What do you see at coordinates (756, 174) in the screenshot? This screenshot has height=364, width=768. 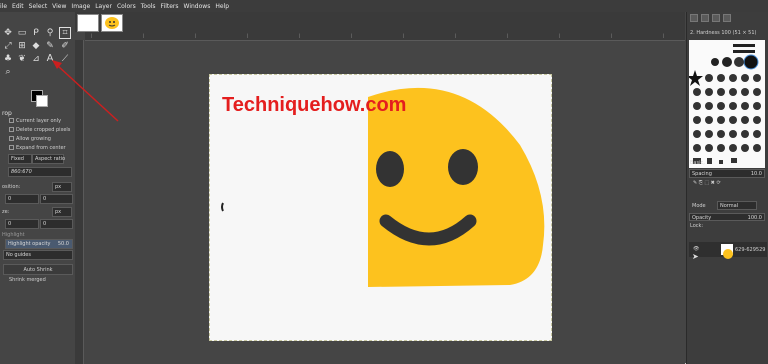 I see `spacing-value: 10.0` at bounding box center [756, 174].